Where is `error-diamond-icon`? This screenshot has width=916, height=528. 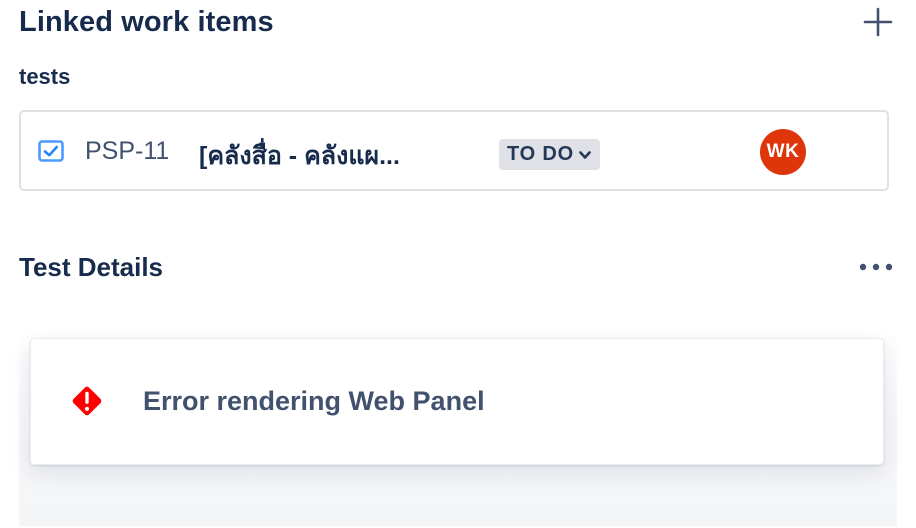 error-diamond-icon is located at coordinates (87, 401).